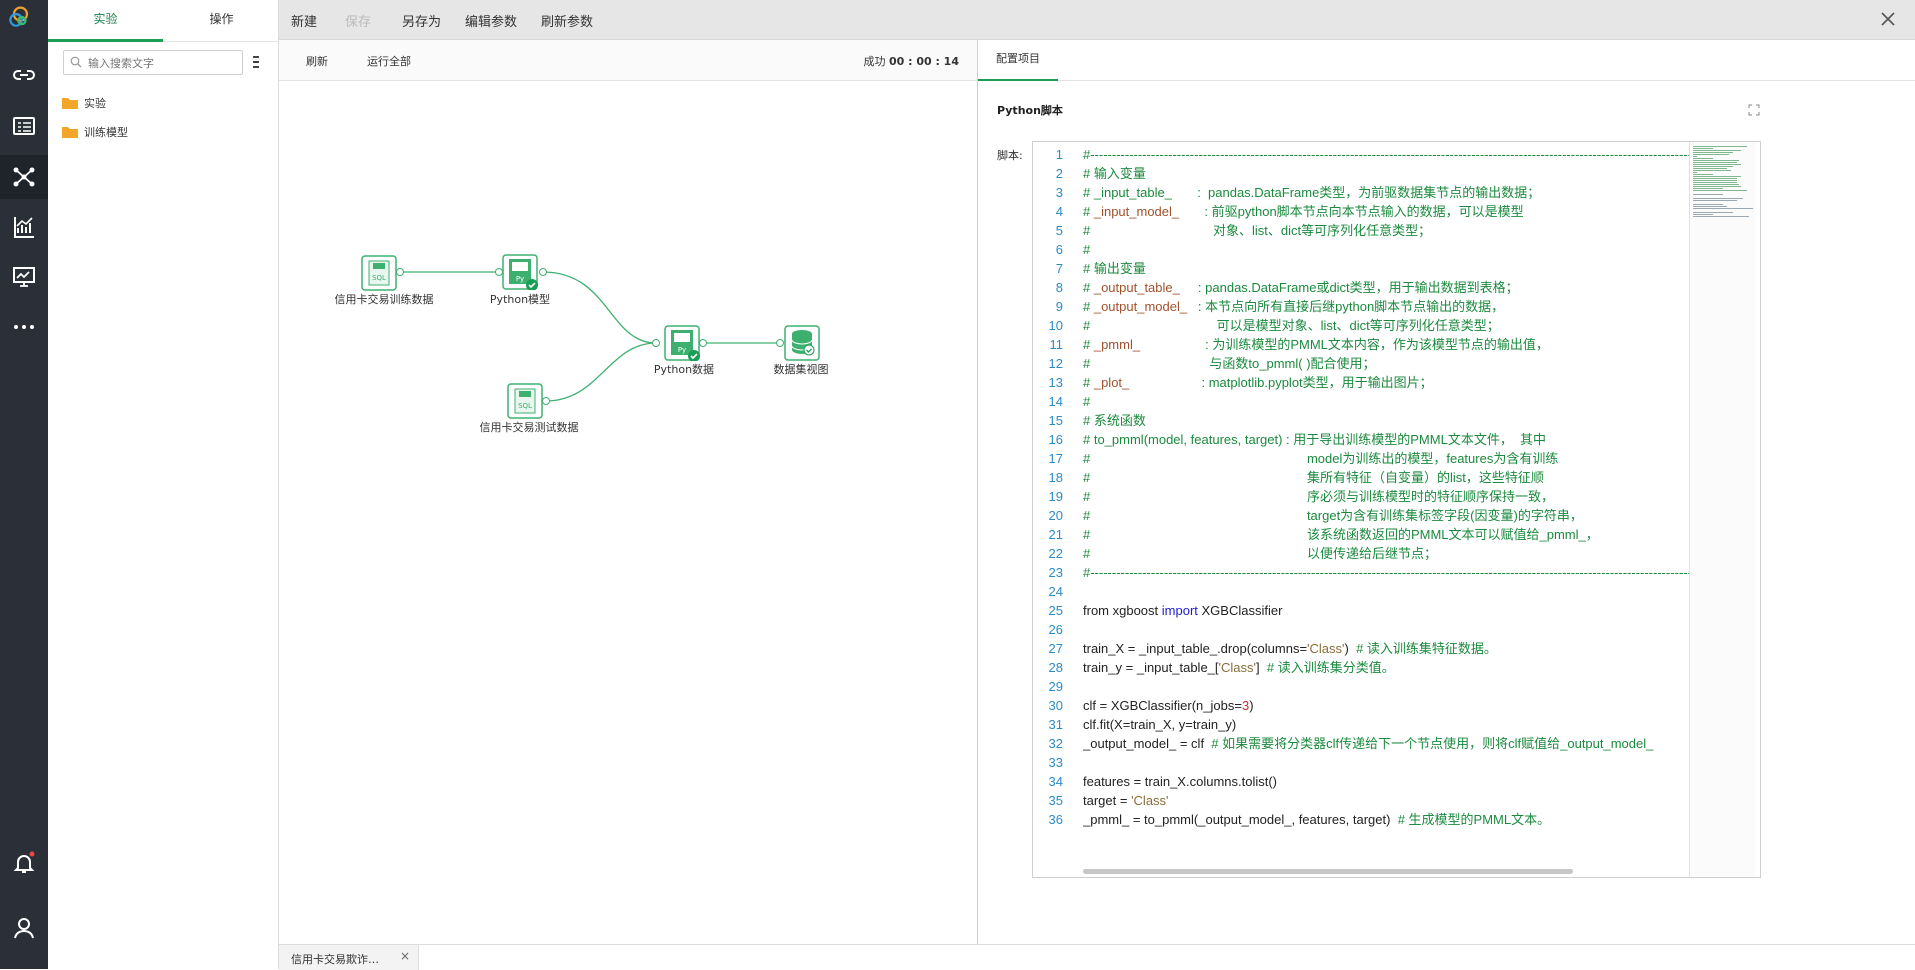 The width and height of the screenshot is (1915, 970). Describe the element at coordinates (529, 427) in the screenshot. I see `node-label: 信用卡交易测试数据` at that location.